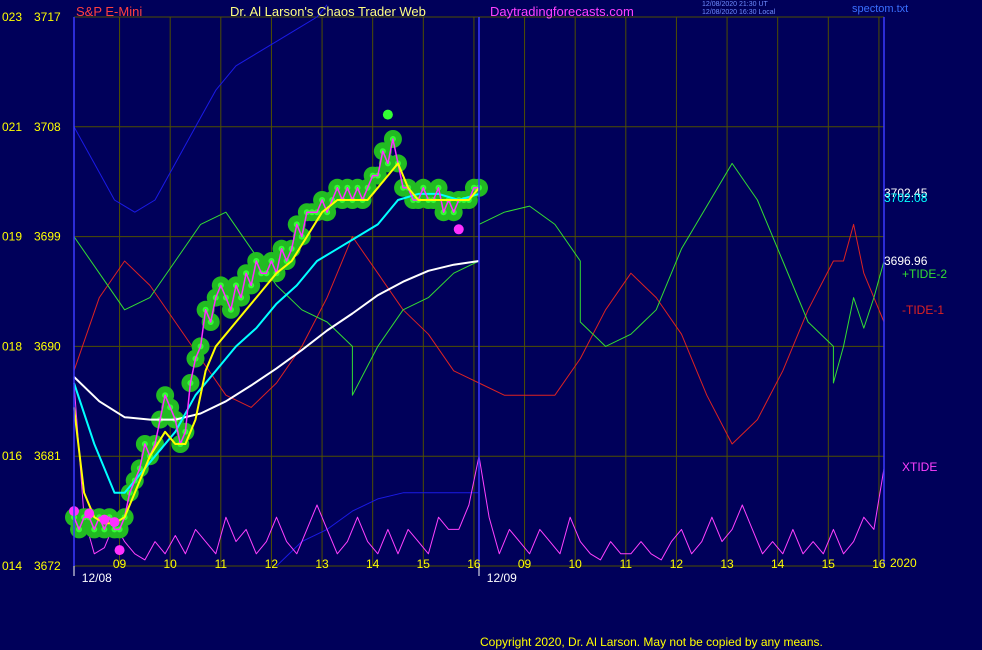 Image resolution: width=982 pixels, height=650 pixels. What do you see at coordinates (12, 456) in the screenshot?
I see `y-tick-left-label: 016` at bounding box center [12, 456].